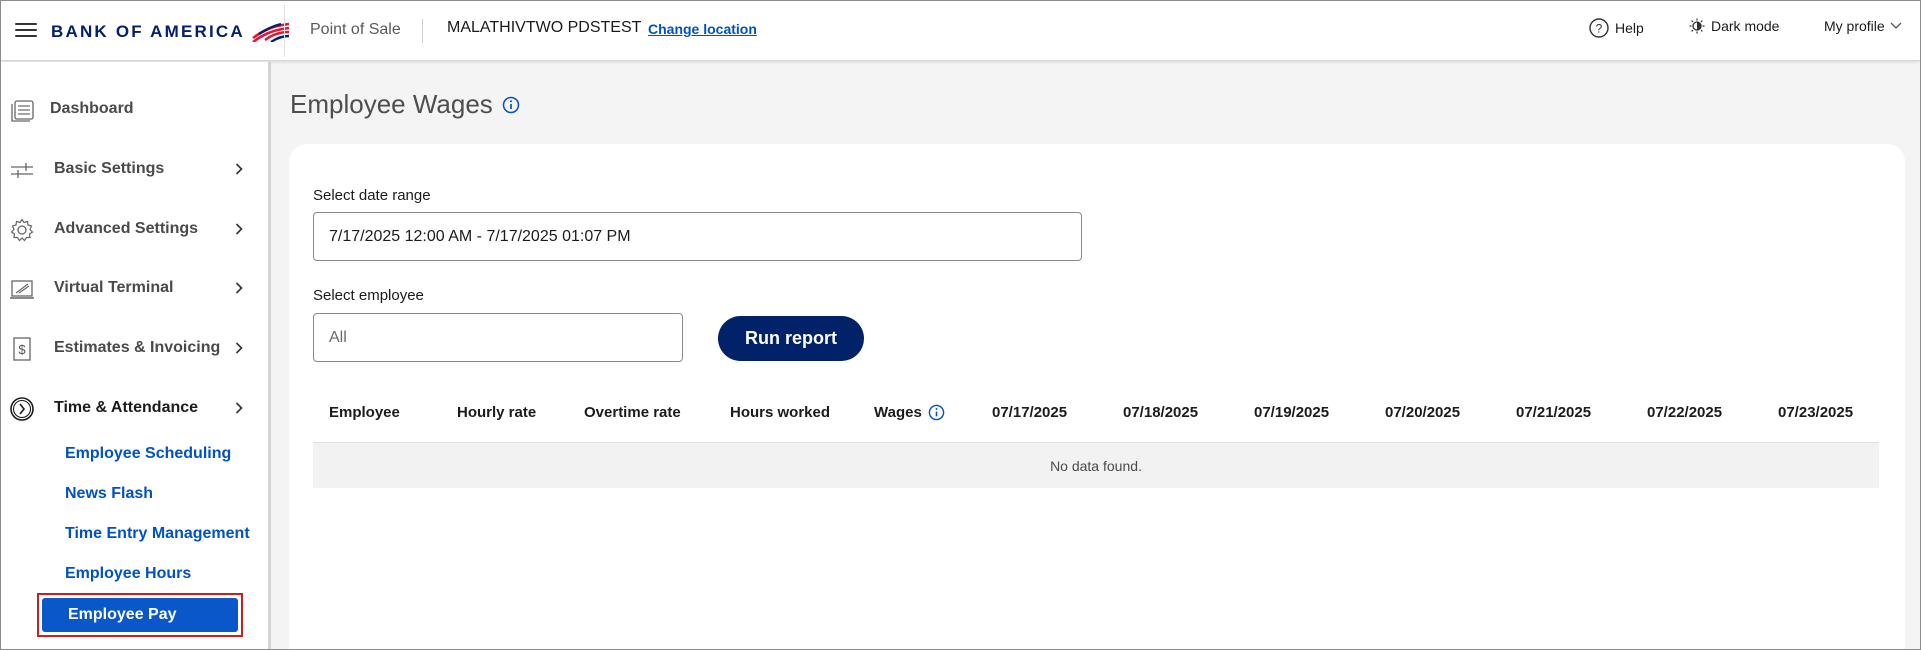 The height and width of the screenshot is (650, 1921). Describe the element at coordinates (148, 31) in the screenshot. I see `brand-name: BANK OF AMERICA` at that location.